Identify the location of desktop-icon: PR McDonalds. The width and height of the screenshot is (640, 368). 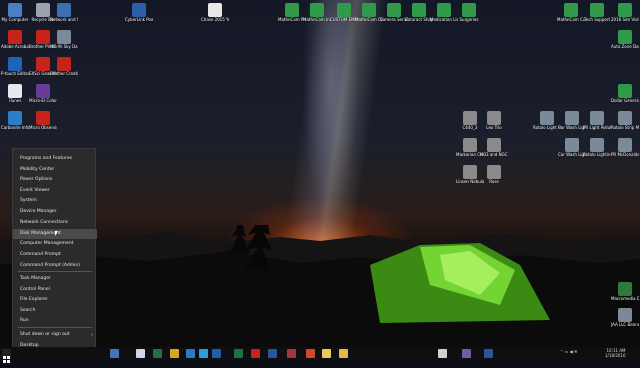
(625, 147).